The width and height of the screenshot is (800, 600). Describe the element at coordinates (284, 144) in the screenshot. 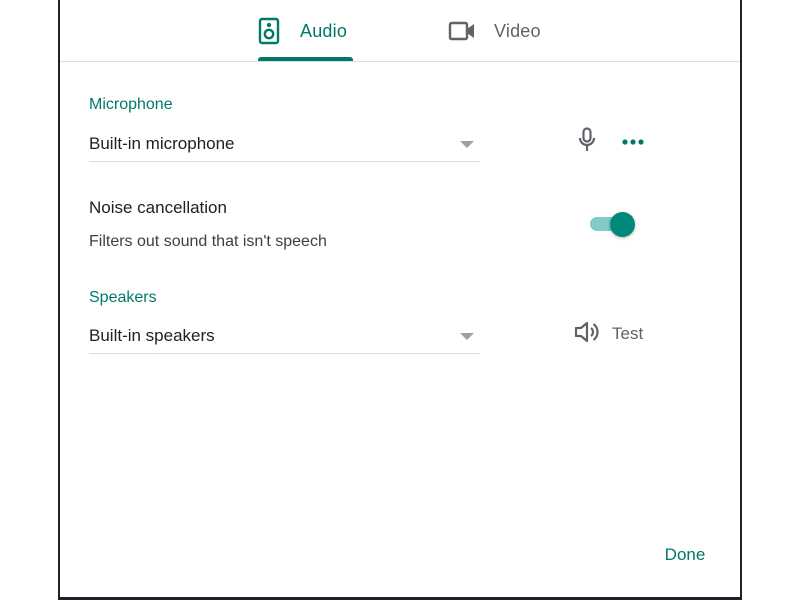

I see `microphone-select: Built-in microphone` at that location.